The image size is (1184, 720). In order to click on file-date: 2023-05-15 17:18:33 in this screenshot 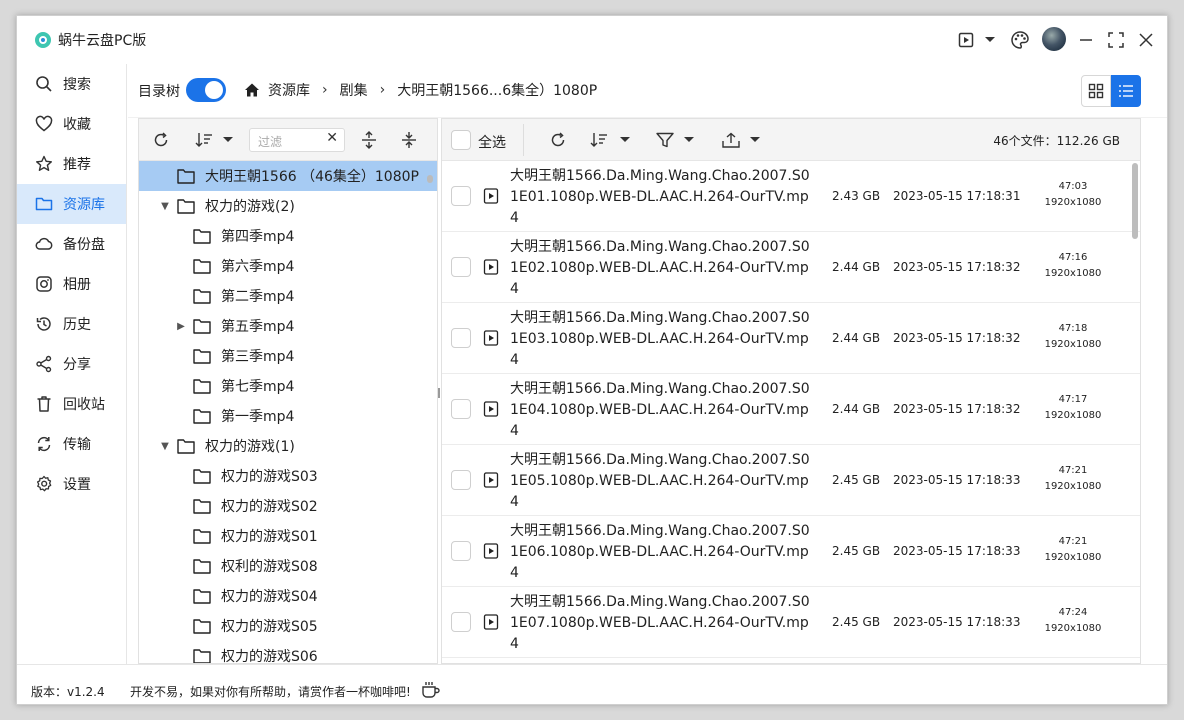, I will do `click(957, 480)`.